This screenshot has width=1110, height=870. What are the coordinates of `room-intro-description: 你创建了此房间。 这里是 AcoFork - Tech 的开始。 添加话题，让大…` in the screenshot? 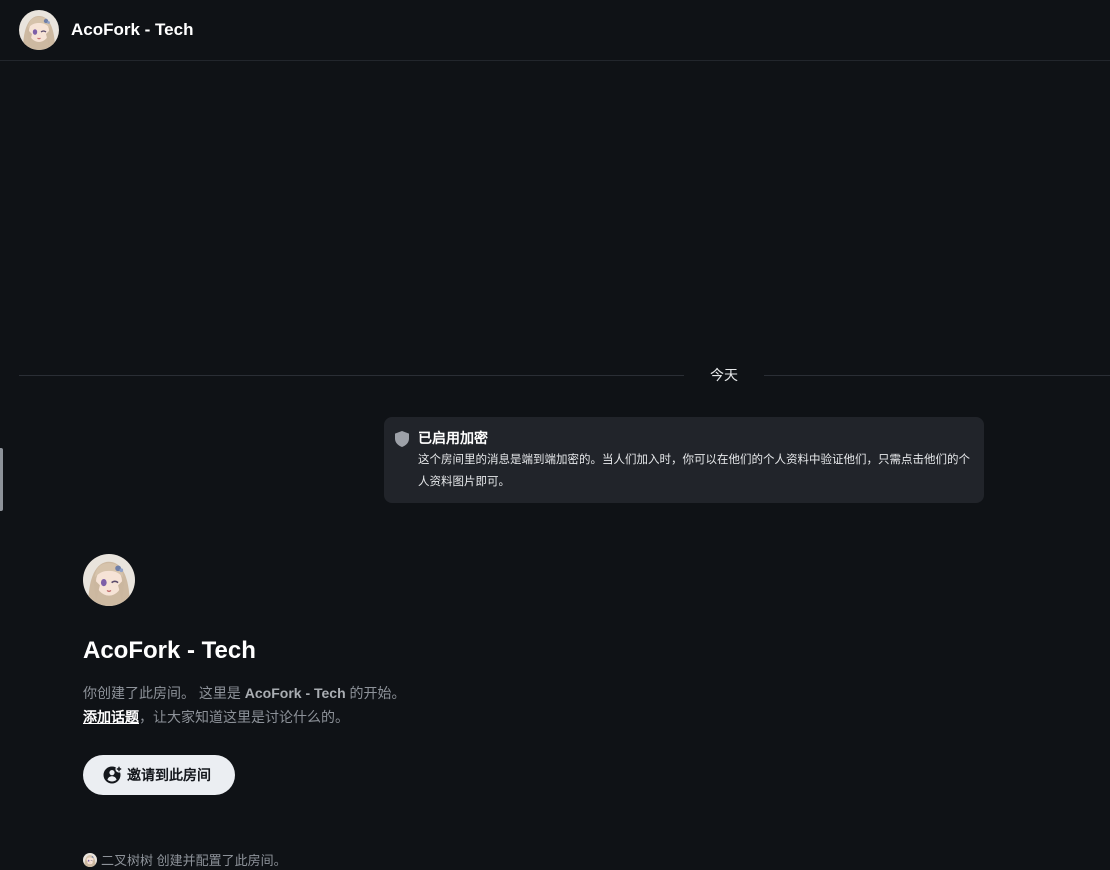 It's located at (244, 705).